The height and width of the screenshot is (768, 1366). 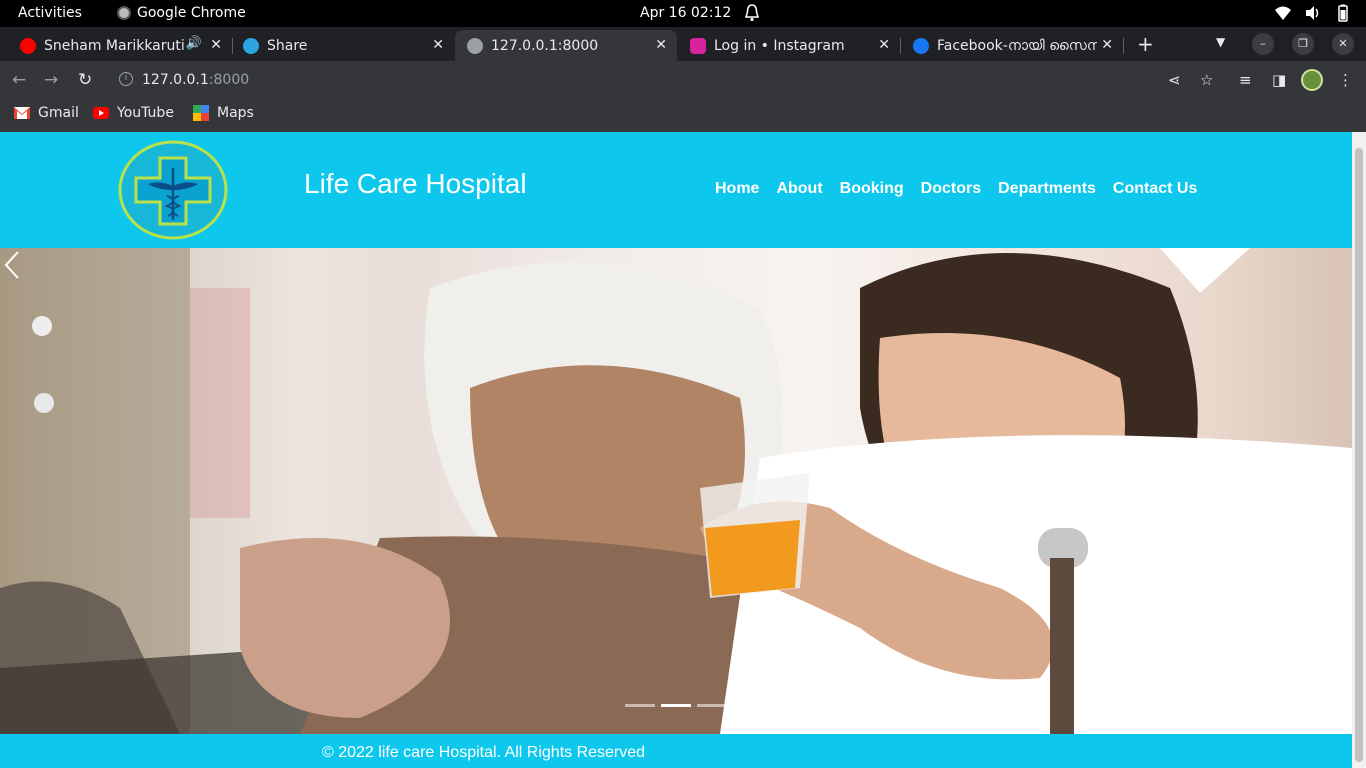 What do you see at coordinates (58, 113) in the screenshot?
I see `bookmark-label: Gmail` at bounding box center [58, 113].